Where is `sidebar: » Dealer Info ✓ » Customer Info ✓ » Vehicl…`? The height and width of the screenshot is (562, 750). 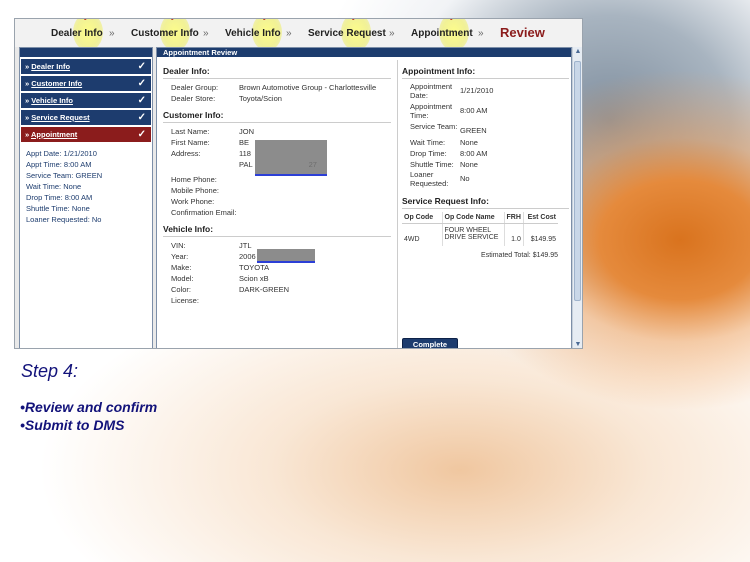 sidebar: » Dealer Info ✓ » Customer Info ✓ » Vehicl… is located at coordinates (86, 197).